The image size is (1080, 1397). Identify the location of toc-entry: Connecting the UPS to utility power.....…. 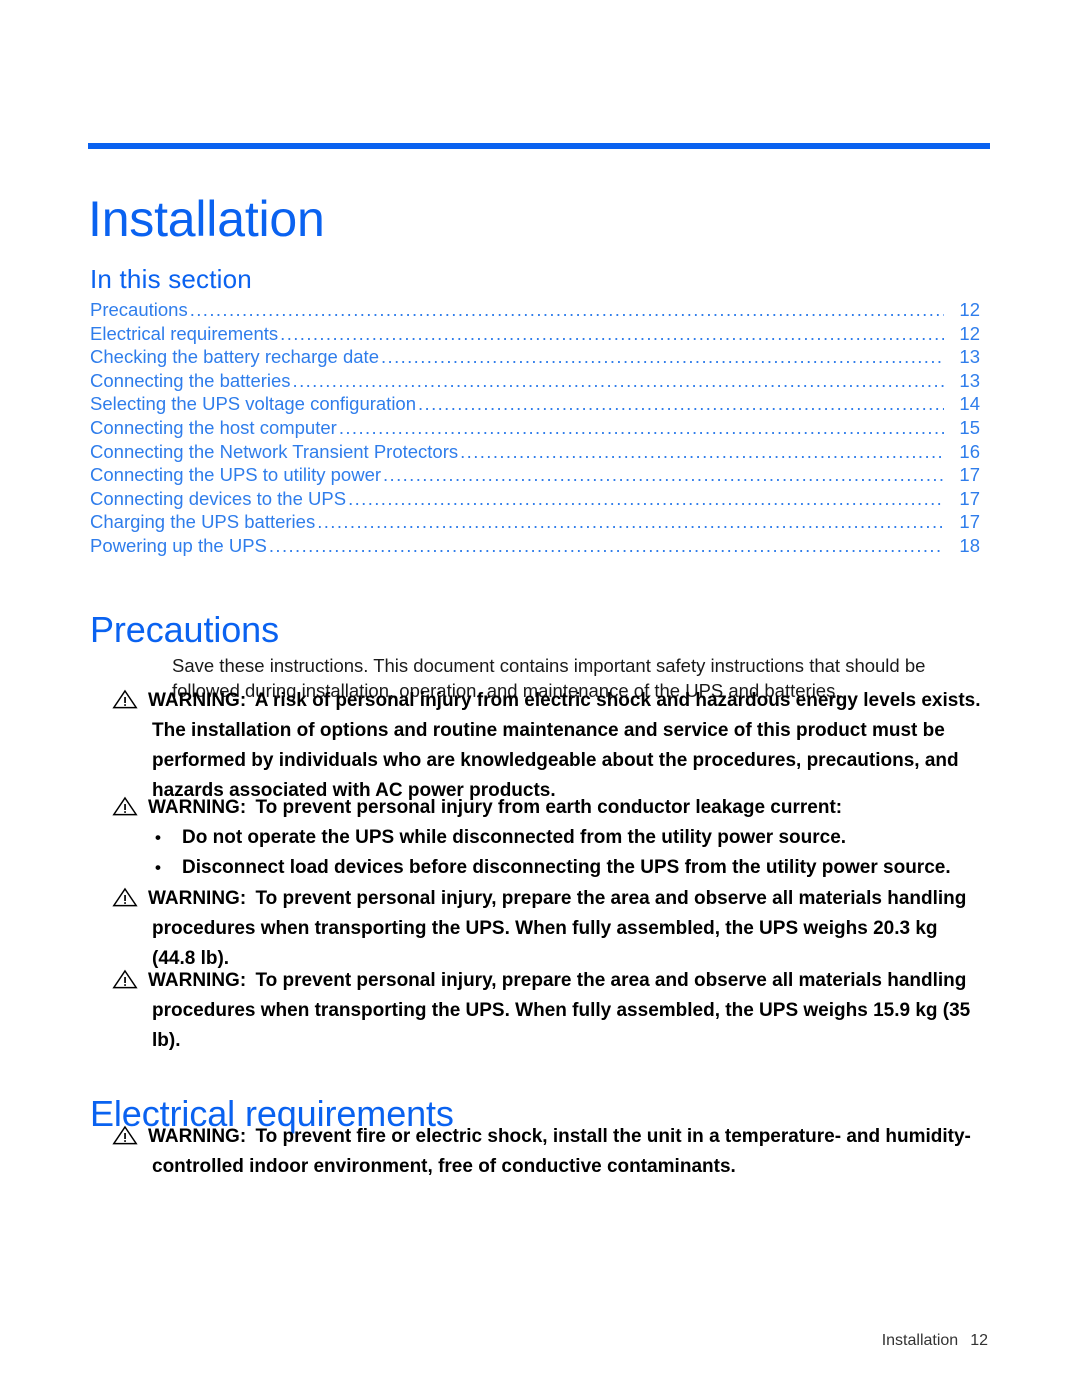
(535, 475).